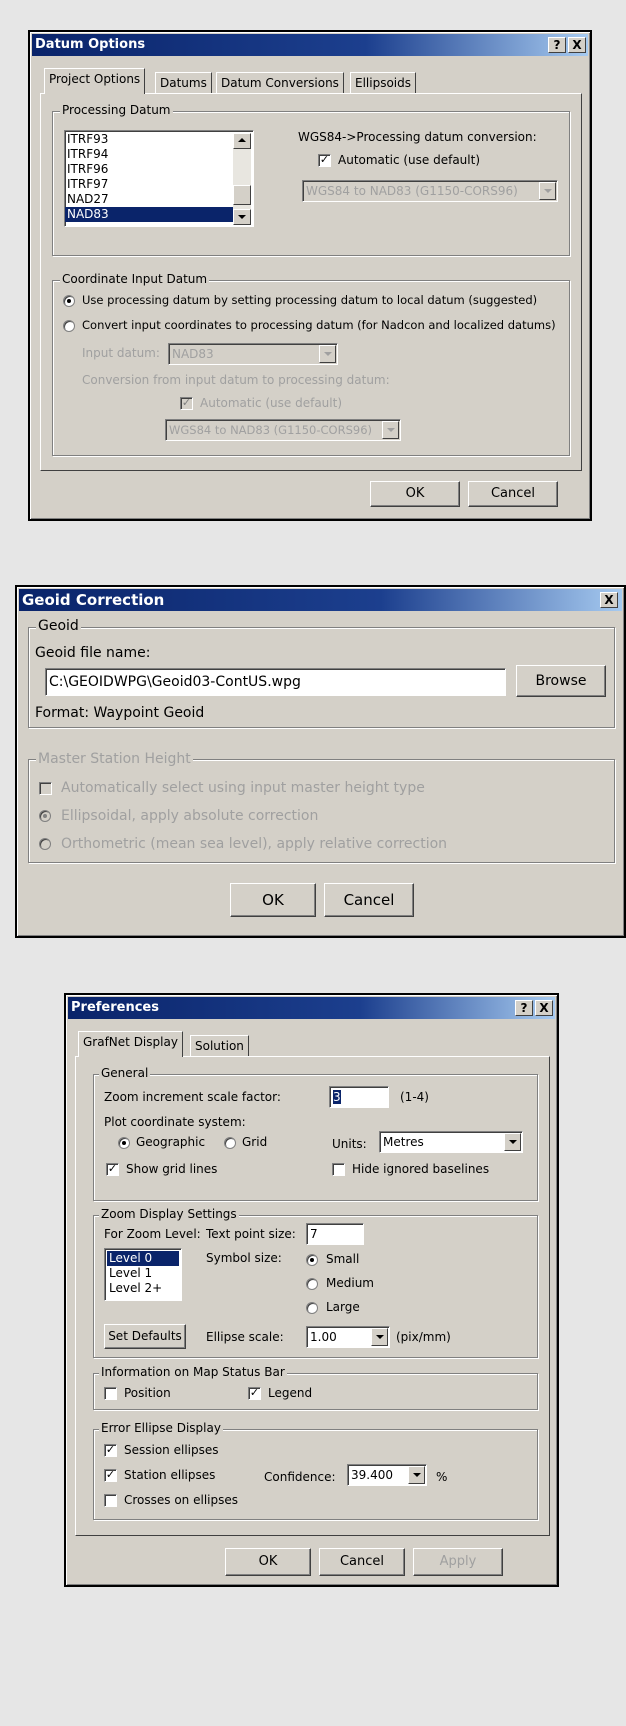  What do you see at coordinates (90, 44) in the screenshot?
I see `datum-title: Datum Options` at bounding box center [90, 44].